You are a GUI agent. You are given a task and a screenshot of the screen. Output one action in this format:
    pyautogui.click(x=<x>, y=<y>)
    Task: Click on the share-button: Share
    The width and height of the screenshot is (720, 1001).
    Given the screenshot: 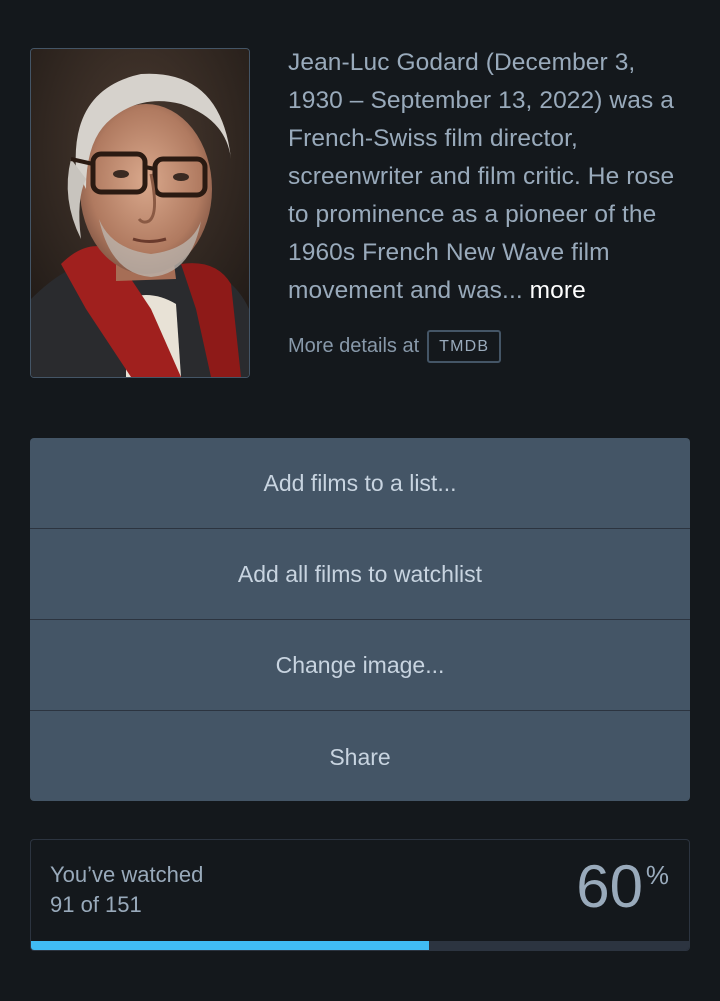 What is the action you would take?
    pyautogui.click(x=360, y=756)
    